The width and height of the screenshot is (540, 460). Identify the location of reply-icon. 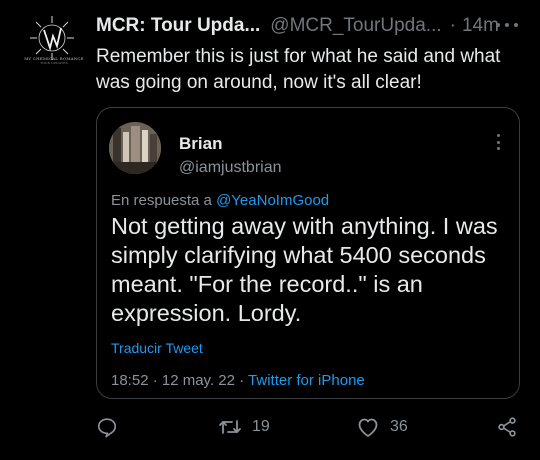
(107, 428).